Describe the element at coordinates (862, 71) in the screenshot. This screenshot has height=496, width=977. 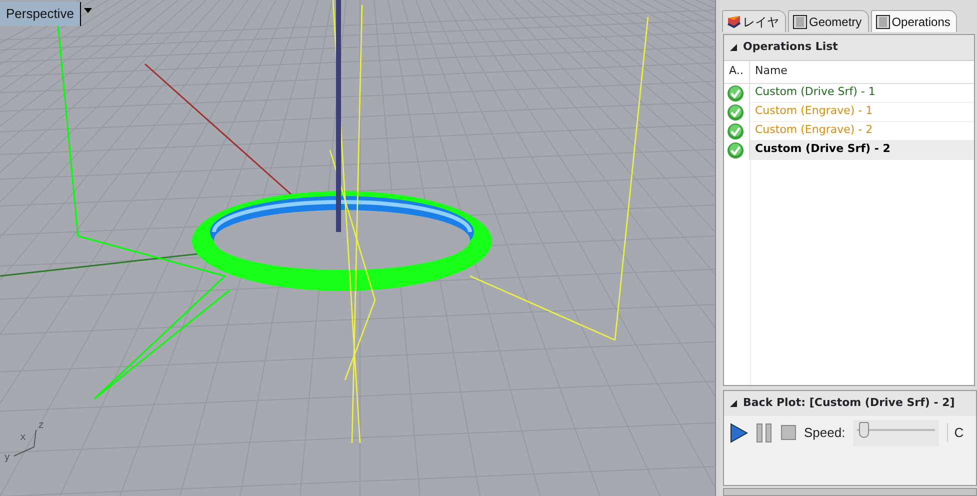
I see `column-header: Name` at that location.